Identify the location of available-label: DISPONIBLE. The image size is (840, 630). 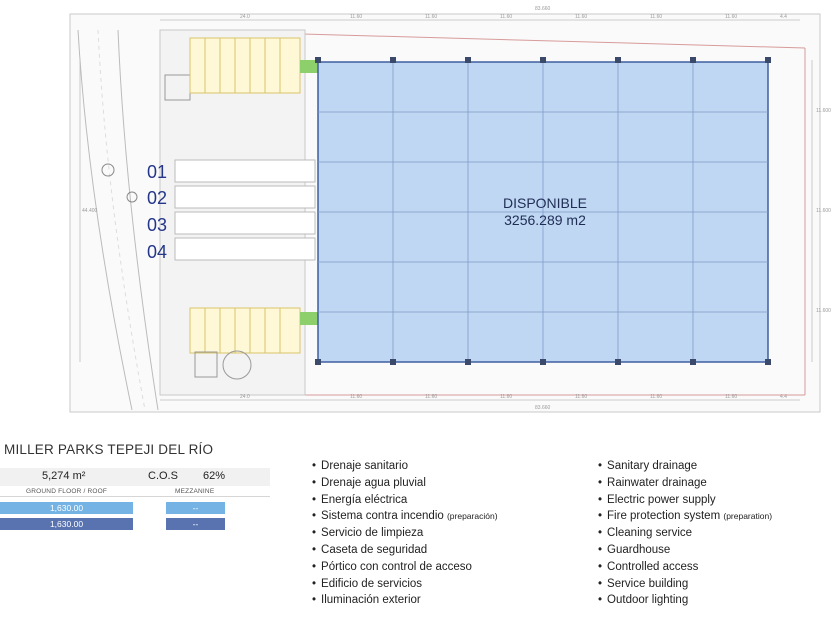
(545, 203).